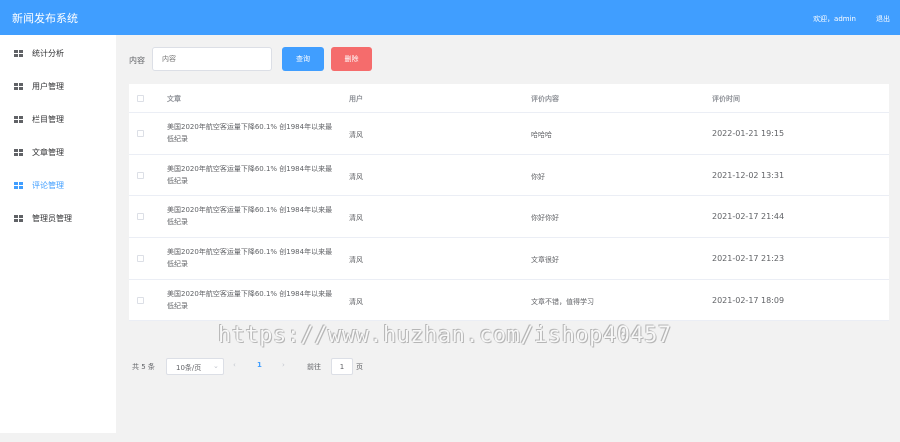 The width and height of the screenshot is (900, 442). What do you see at coordinates (48, 185) in the screenshot?
I see `sidebar-item-label: 评论管理` at bounding box center [48, 185].